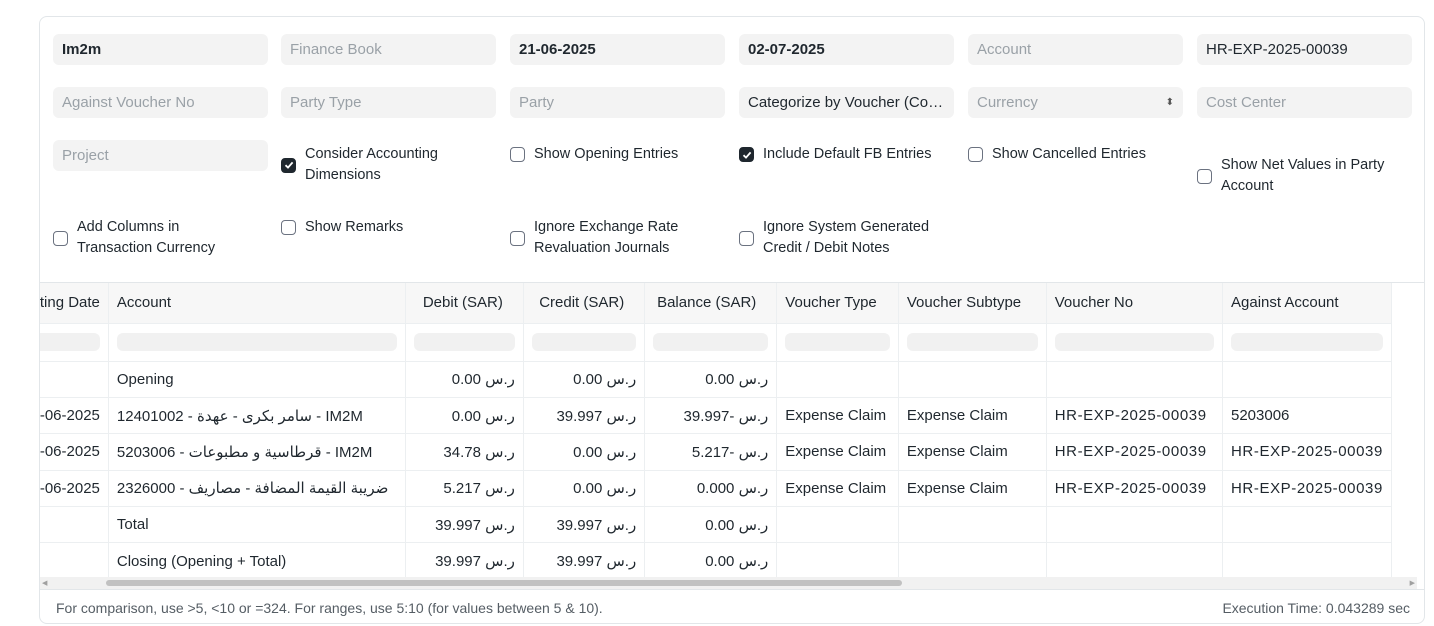 The width and height of the screenshot is (1434, 626). I want to click on header-voucher-no: Voucher No, so click(1135, 303).